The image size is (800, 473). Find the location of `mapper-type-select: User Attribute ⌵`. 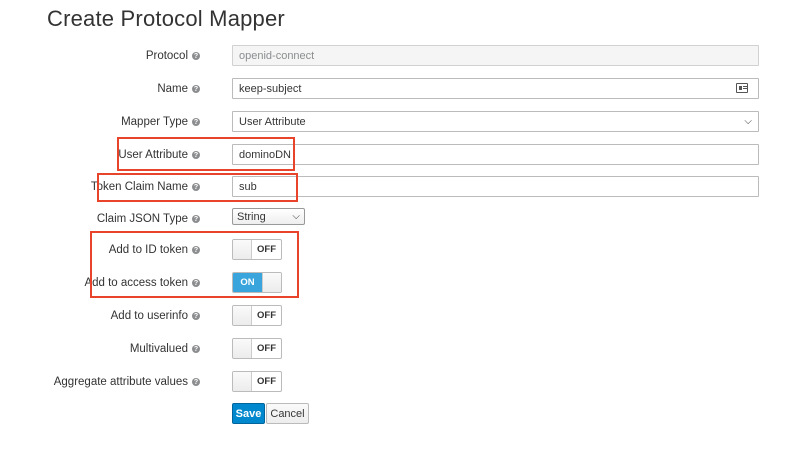

mapper-type-select: User Attribute ⌵ is located at coordinates (495, 121).